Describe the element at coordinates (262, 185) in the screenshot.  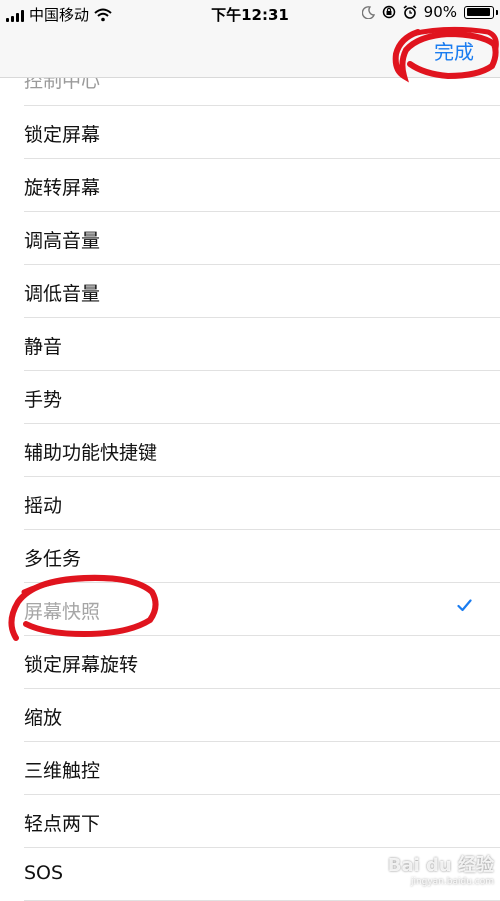
I see `list-item: 旋转屏幕` at that location.